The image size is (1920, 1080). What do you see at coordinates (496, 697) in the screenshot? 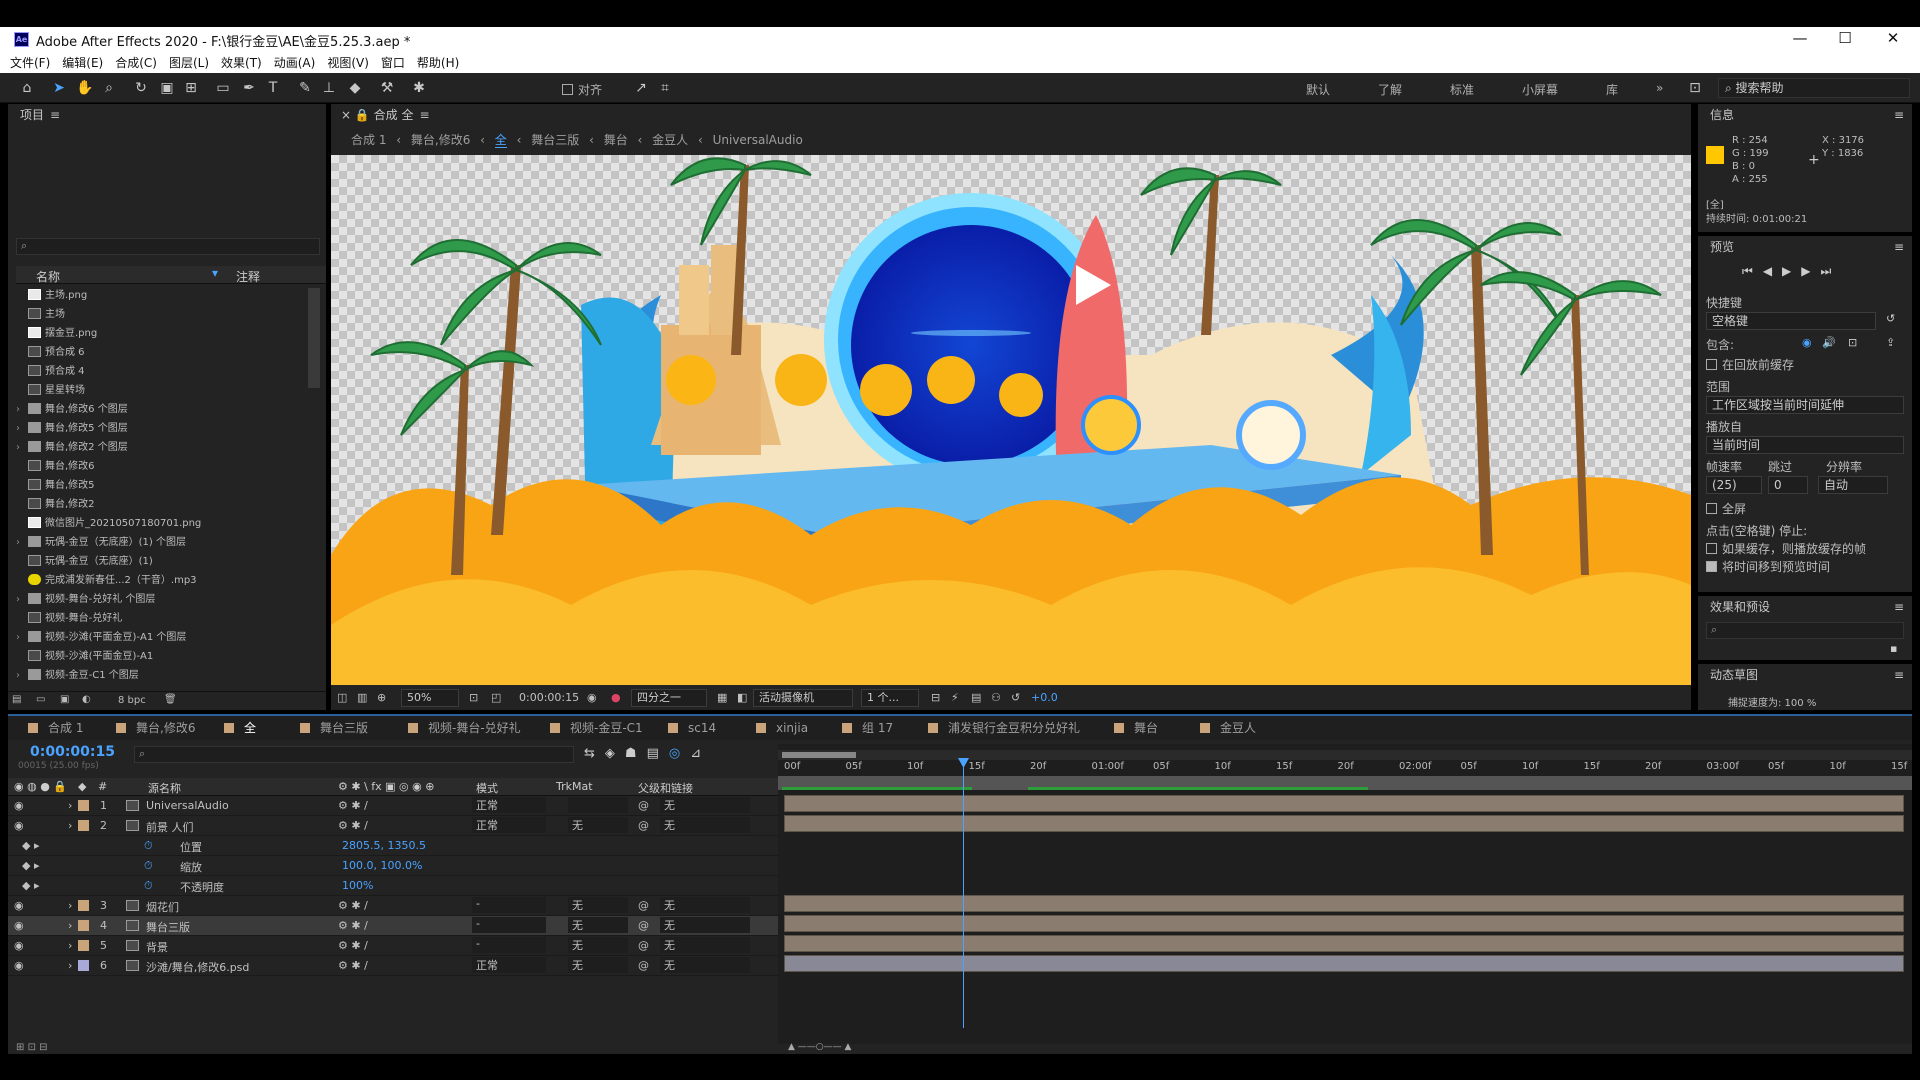
I see `region-of-interest-icon: ◰` at bounding box center [496, 697].